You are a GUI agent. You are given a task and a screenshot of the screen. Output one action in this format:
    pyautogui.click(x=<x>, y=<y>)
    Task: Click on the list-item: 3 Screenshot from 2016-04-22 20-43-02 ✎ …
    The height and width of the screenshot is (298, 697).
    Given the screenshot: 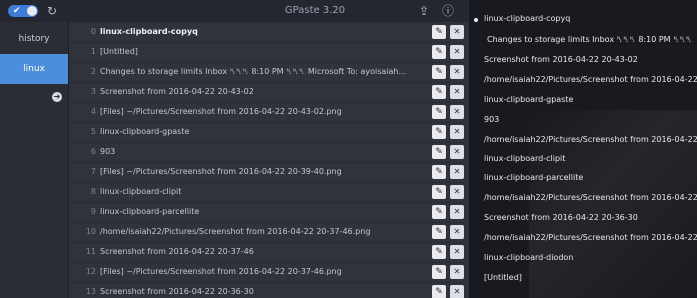 What is the action you would take?
    pyautogui.click(x=269, y=92)
    